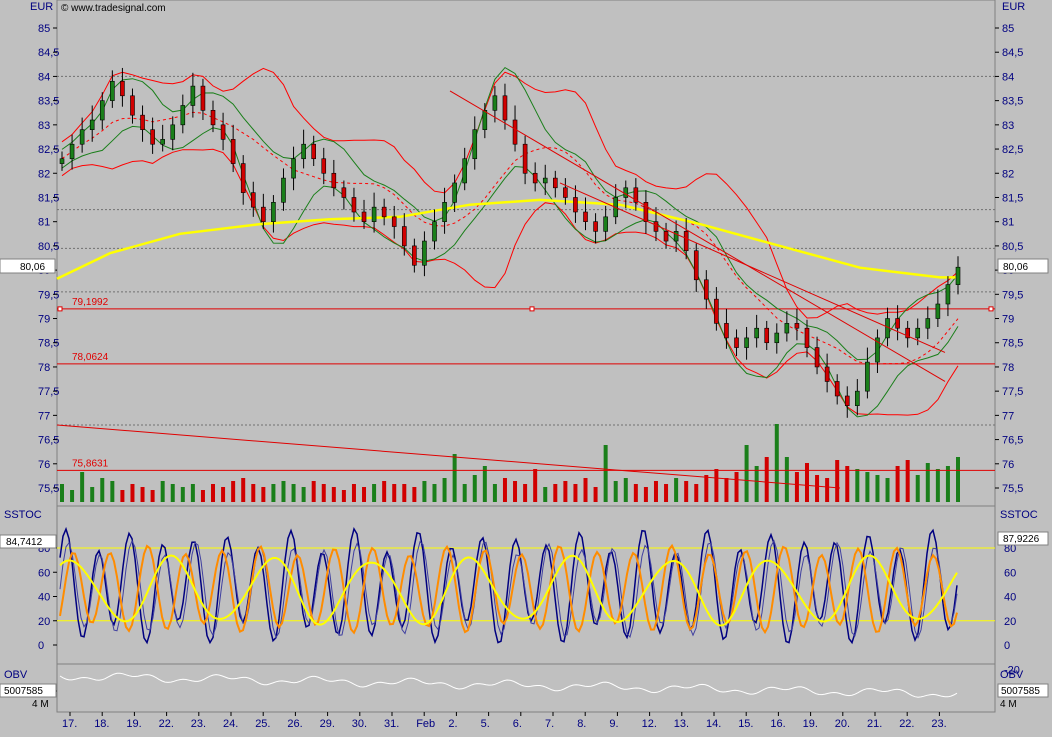 The height and width of the screenshot is (737, 1052). Describe the element at coordinates (1007, 646) in the screenshot. I see `osc-tick-right: 0` at that location.